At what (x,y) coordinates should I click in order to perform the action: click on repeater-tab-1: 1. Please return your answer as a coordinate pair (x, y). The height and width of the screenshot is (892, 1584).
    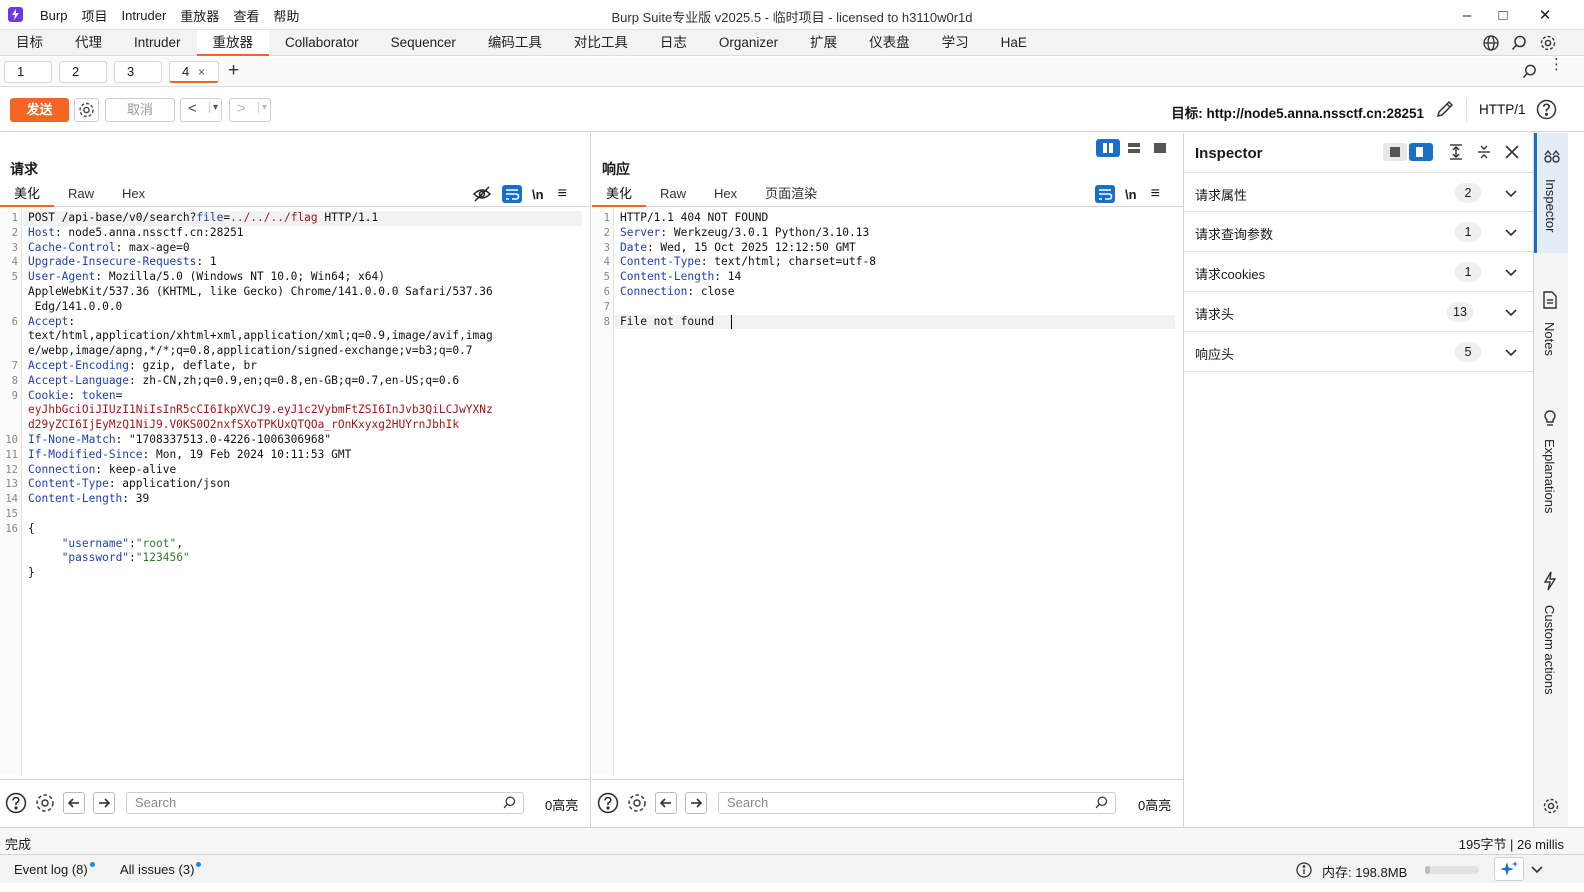
    Looking at the image, I should click on (28, 72).